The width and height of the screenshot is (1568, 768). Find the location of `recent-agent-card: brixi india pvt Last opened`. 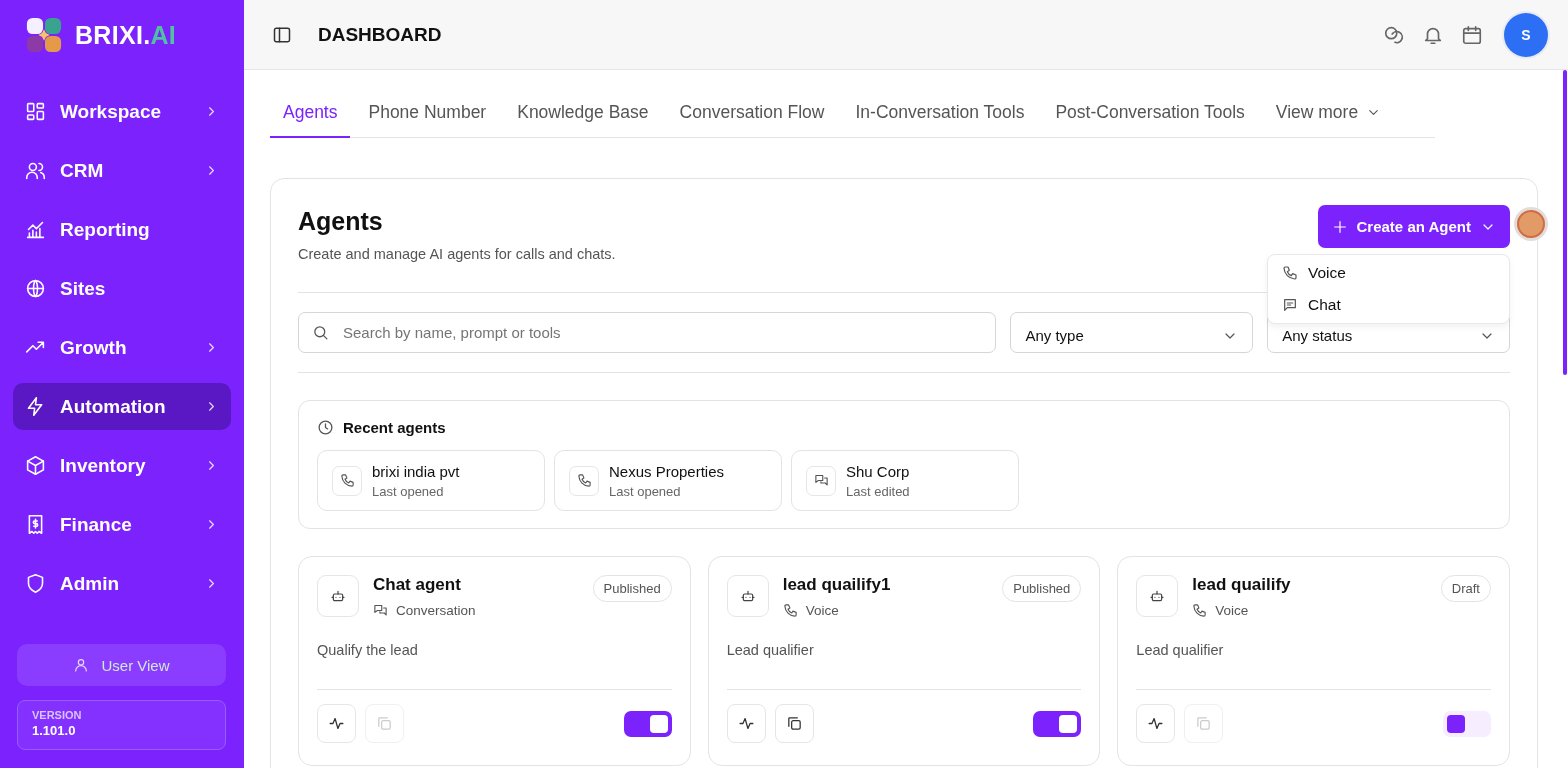

recent-agent-card: brixi india pvt Last opened is located at coordinates (431, 480).